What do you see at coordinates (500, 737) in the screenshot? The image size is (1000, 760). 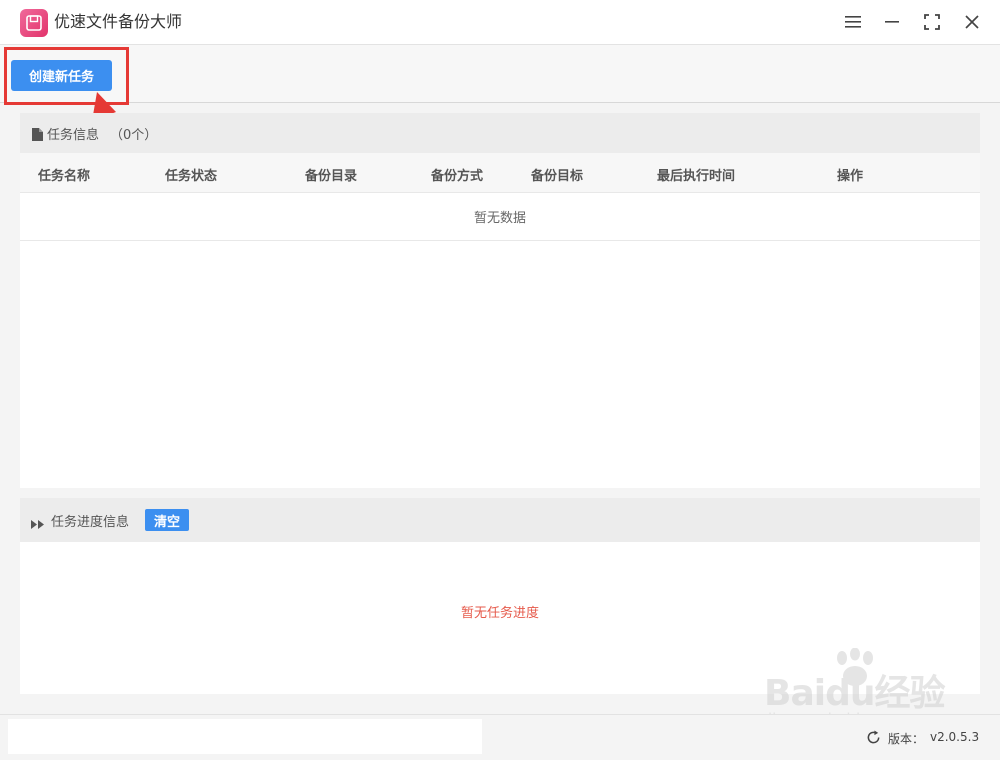 I see `status-bar: 版本： v2.0.5.3` at bounding box center [500, 737].